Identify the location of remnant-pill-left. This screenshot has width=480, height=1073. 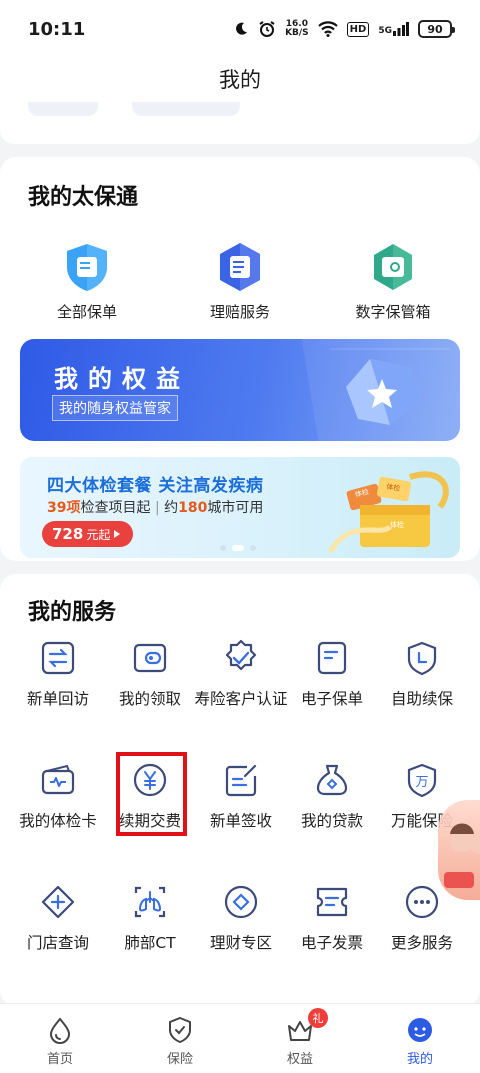
(63, 109).